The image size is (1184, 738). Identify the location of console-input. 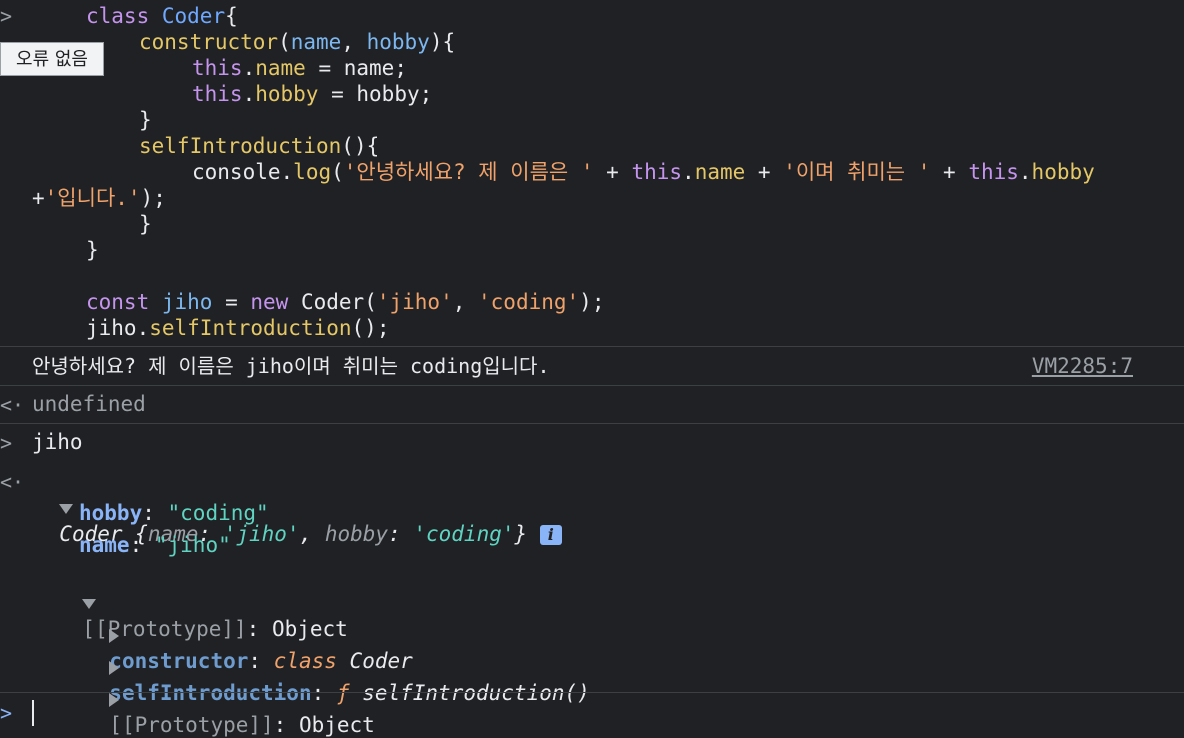
(33, 713).